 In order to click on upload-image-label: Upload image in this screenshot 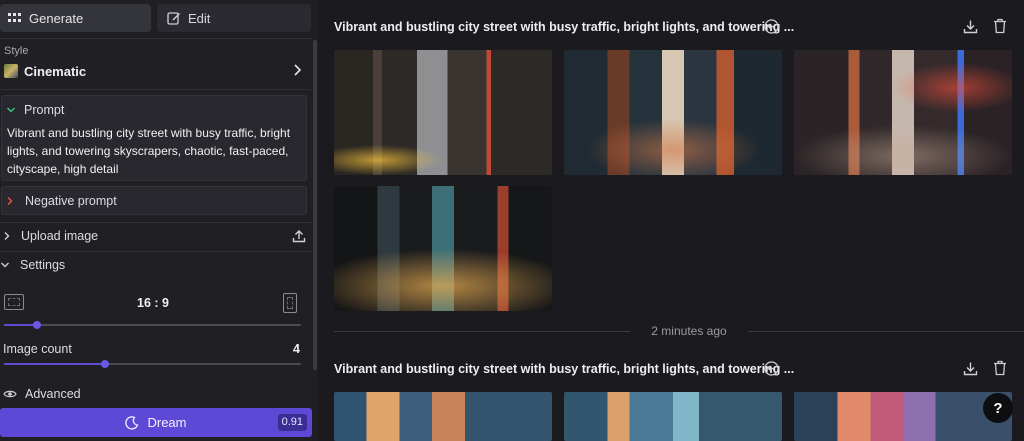, I will do `click(60, 236)`.